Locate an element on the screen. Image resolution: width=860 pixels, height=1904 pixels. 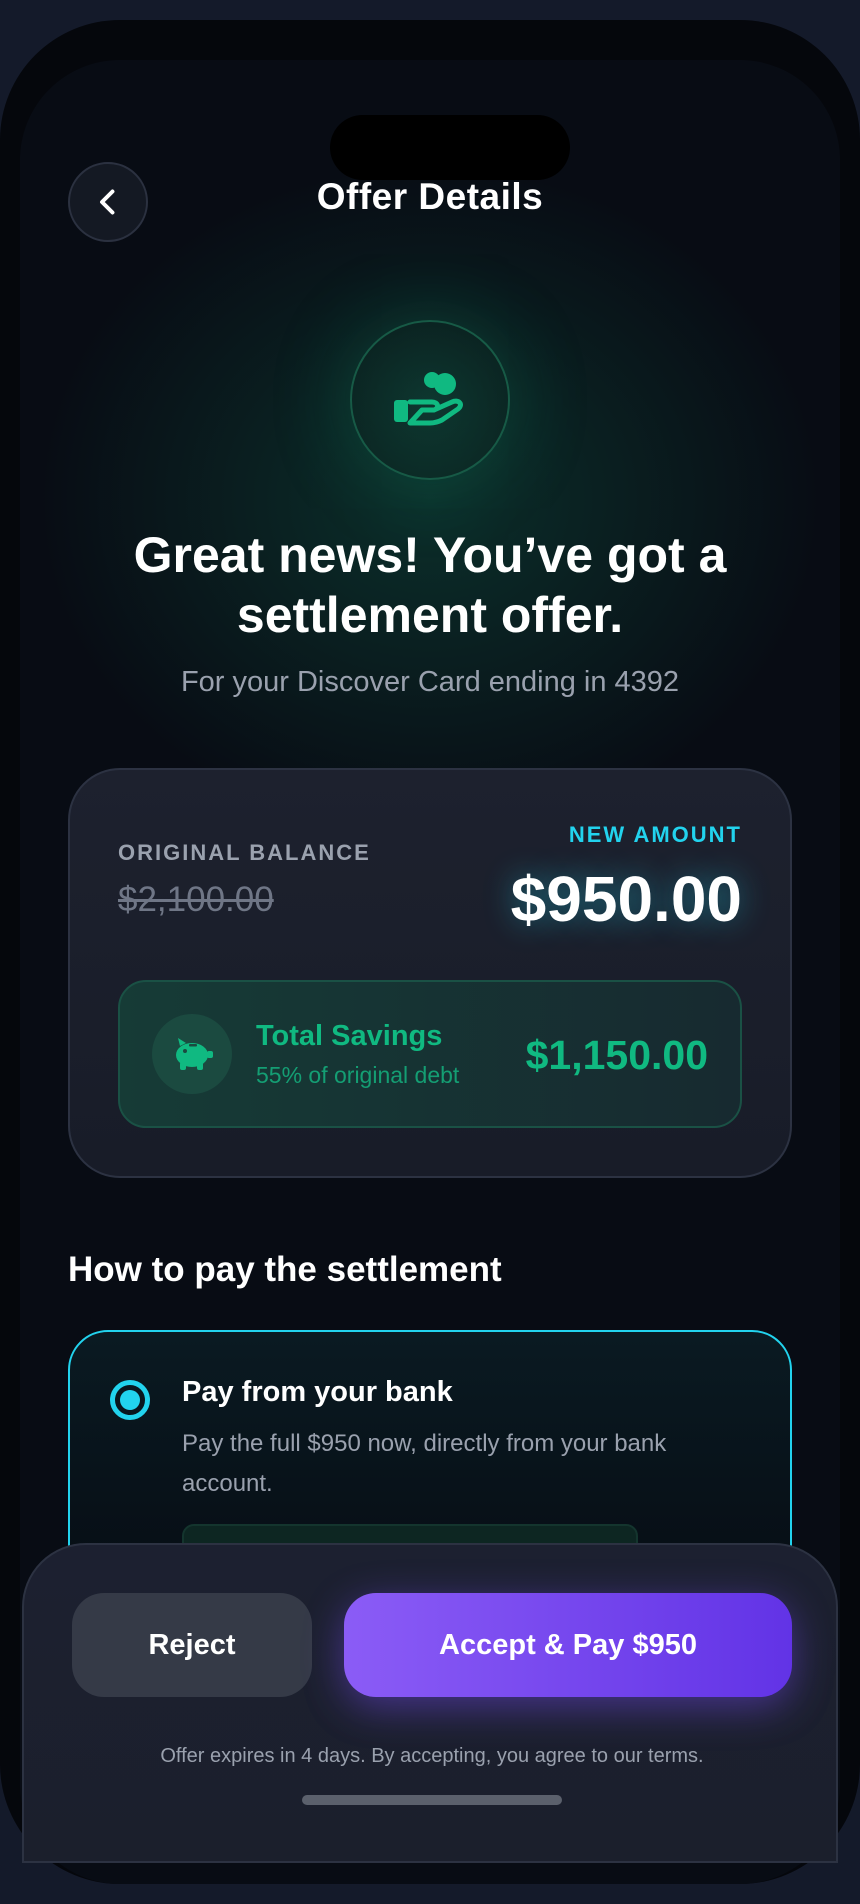
savings-amount: $1,150.00 is located at coordinates (616, 1055).